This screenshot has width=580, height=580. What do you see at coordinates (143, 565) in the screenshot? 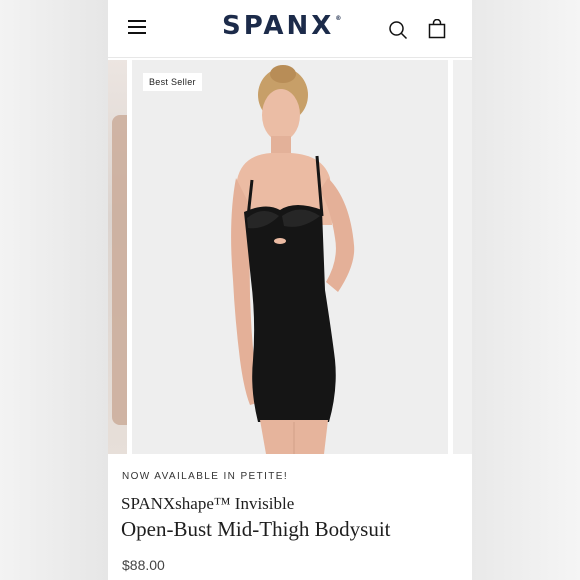
I see `product-price: $88.00` at bounding box center [143, 565].